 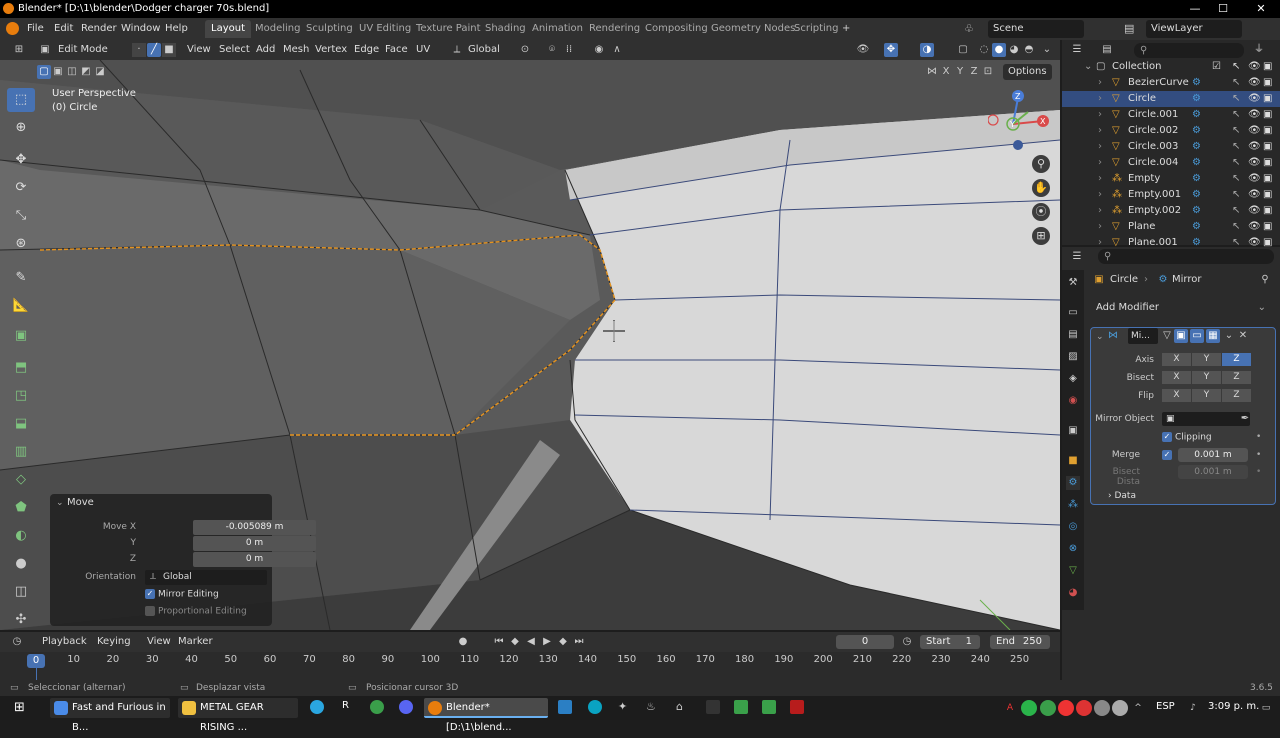 I want to click on clock: 3:09 p. m., so click(x=1233, y=706).